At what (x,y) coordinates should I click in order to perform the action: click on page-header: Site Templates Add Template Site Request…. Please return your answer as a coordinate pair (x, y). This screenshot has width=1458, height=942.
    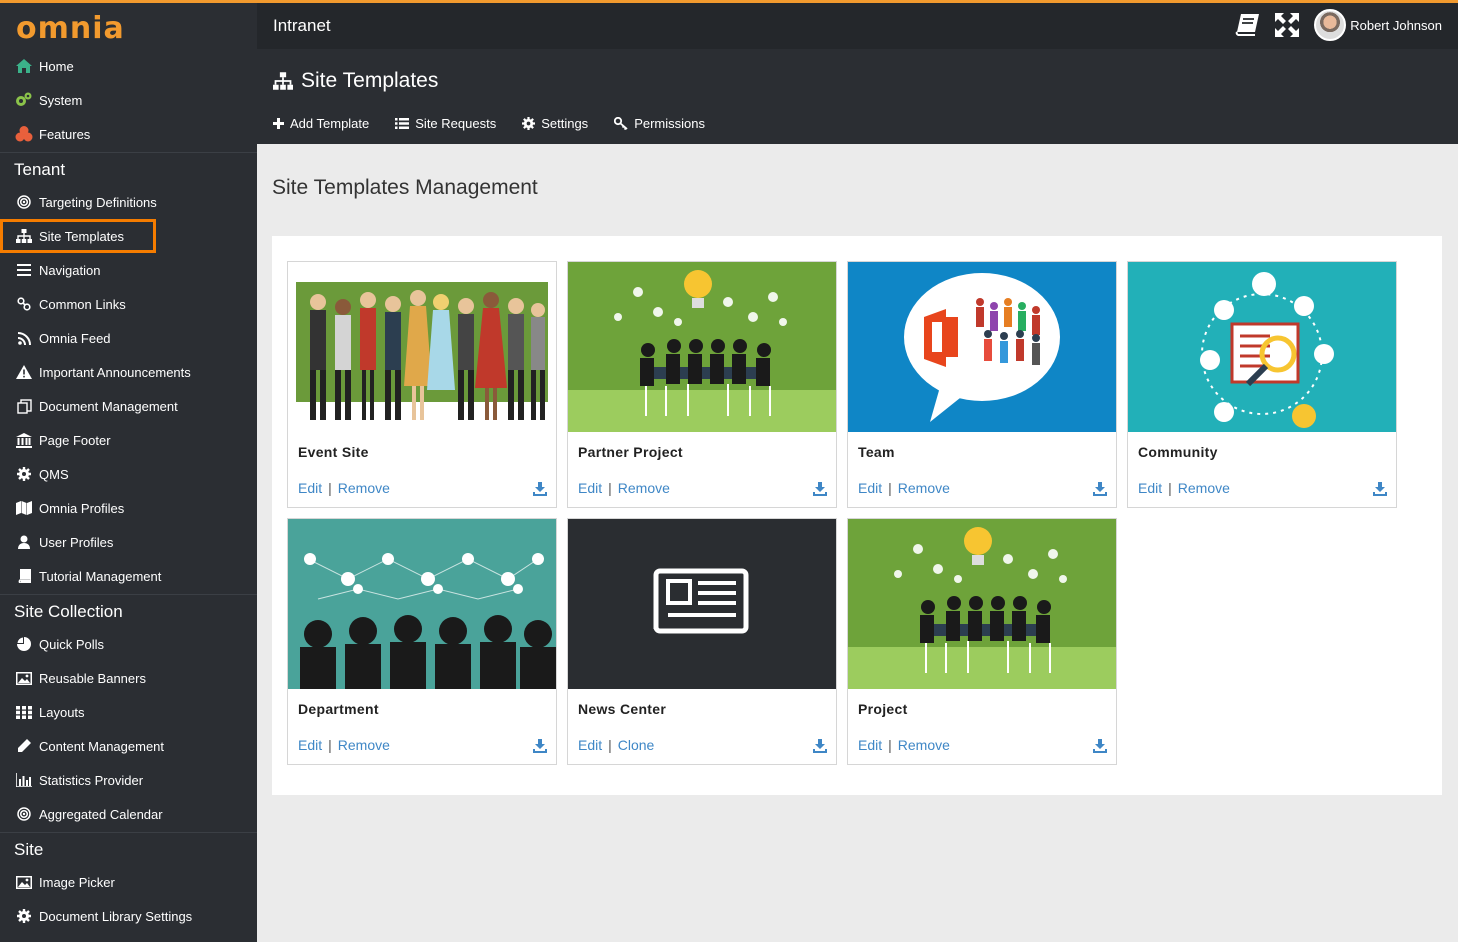
    Looking at the image, I should click on (857, 96).